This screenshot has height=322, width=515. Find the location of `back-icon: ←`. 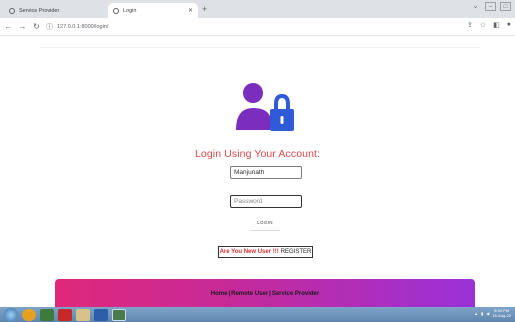

back-icon: ← is located at coordinates (8, 26).